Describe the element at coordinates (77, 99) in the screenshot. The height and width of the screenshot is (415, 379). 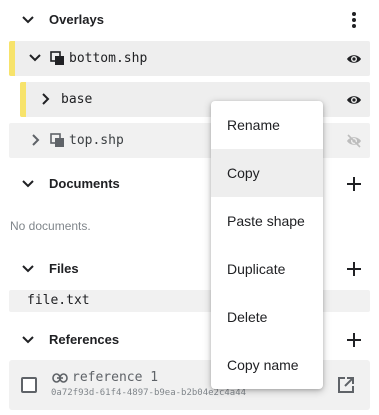
I see `overlay-label: base` at that location.